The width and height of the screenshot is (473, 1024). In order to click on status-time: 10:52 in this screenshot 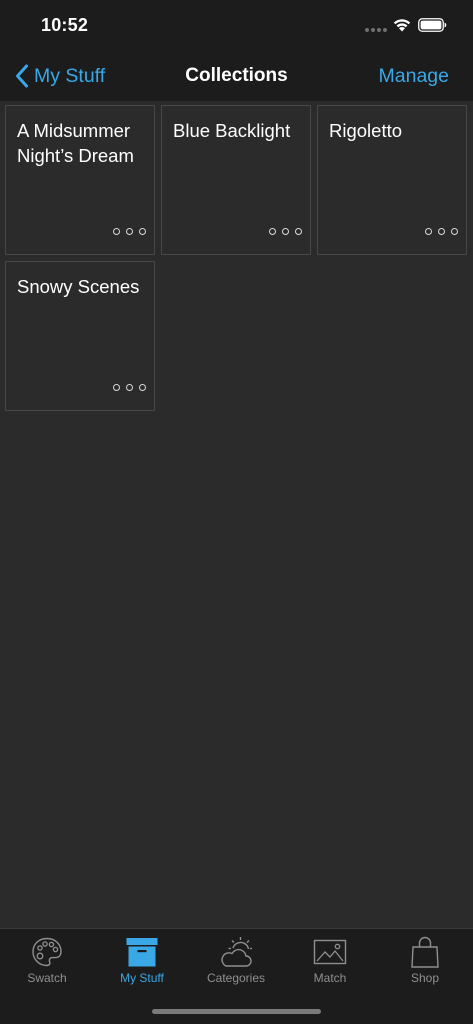, I will do `click(65, 25)`.